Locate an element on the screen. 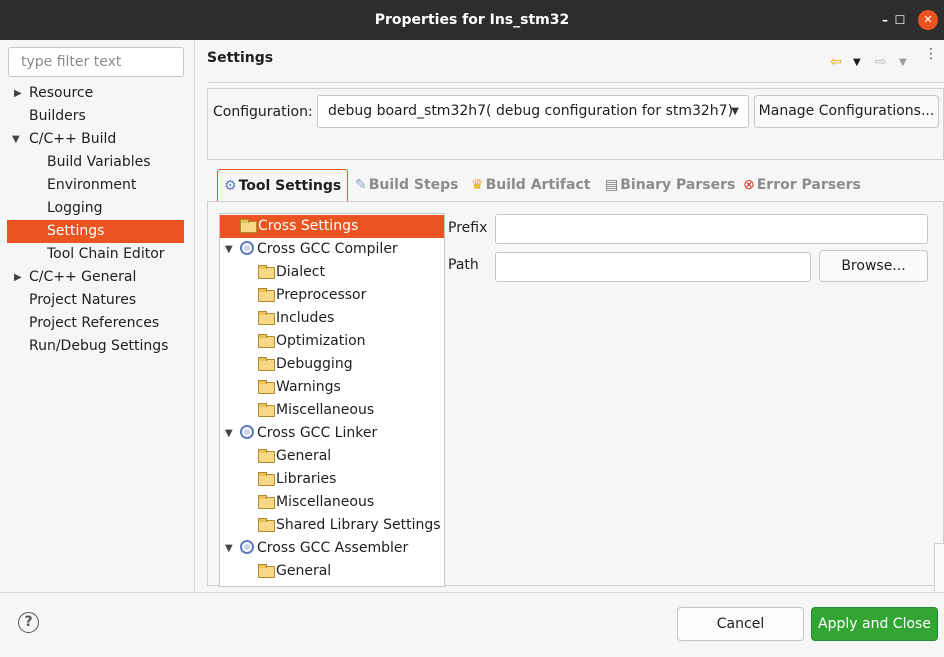 This screenshot has height=657, width=944. tree-item-cross-gcc-assembler: ▼ Cross GCC Assembler is located at coordinates (332, 548).